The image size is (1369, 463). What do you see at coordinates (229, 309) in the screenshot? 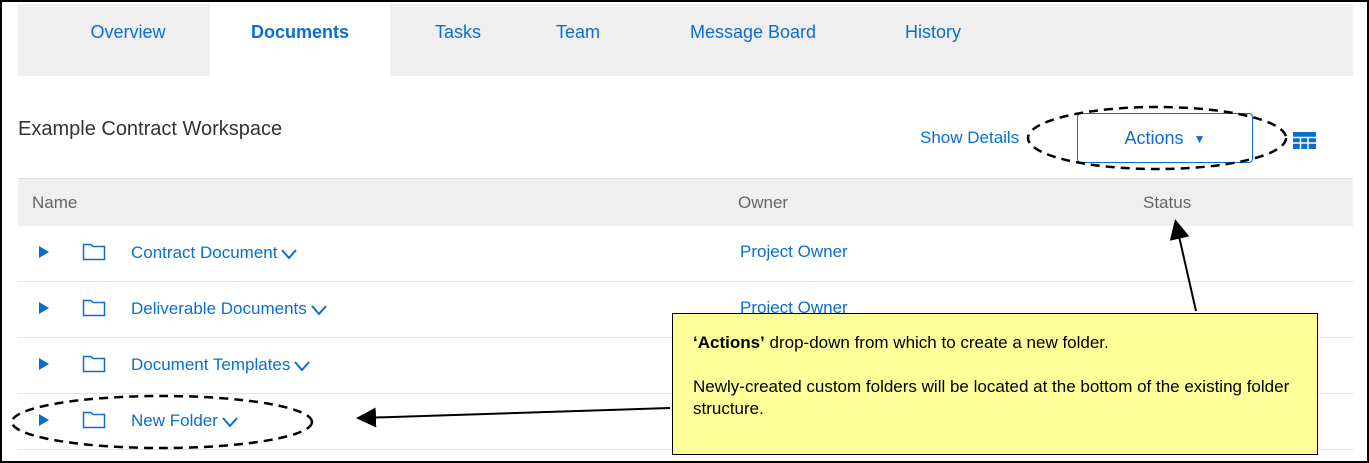
I see `folder-name-link: Deliverable Documents` at bounding box center [229, 309].